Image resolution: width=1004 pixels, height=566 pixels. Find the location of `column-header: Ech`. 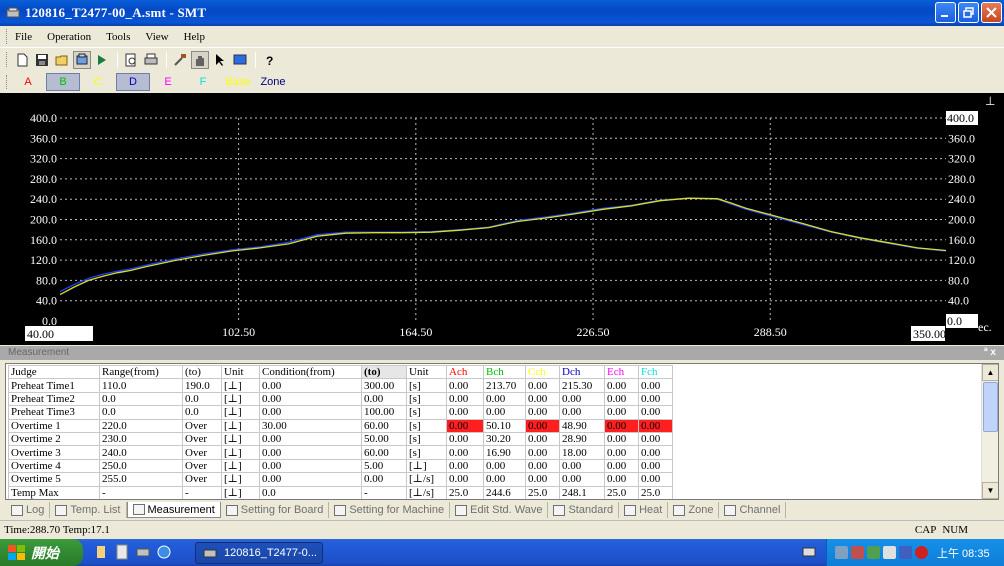

column-header: Ech is located at coordinates (621, 372).